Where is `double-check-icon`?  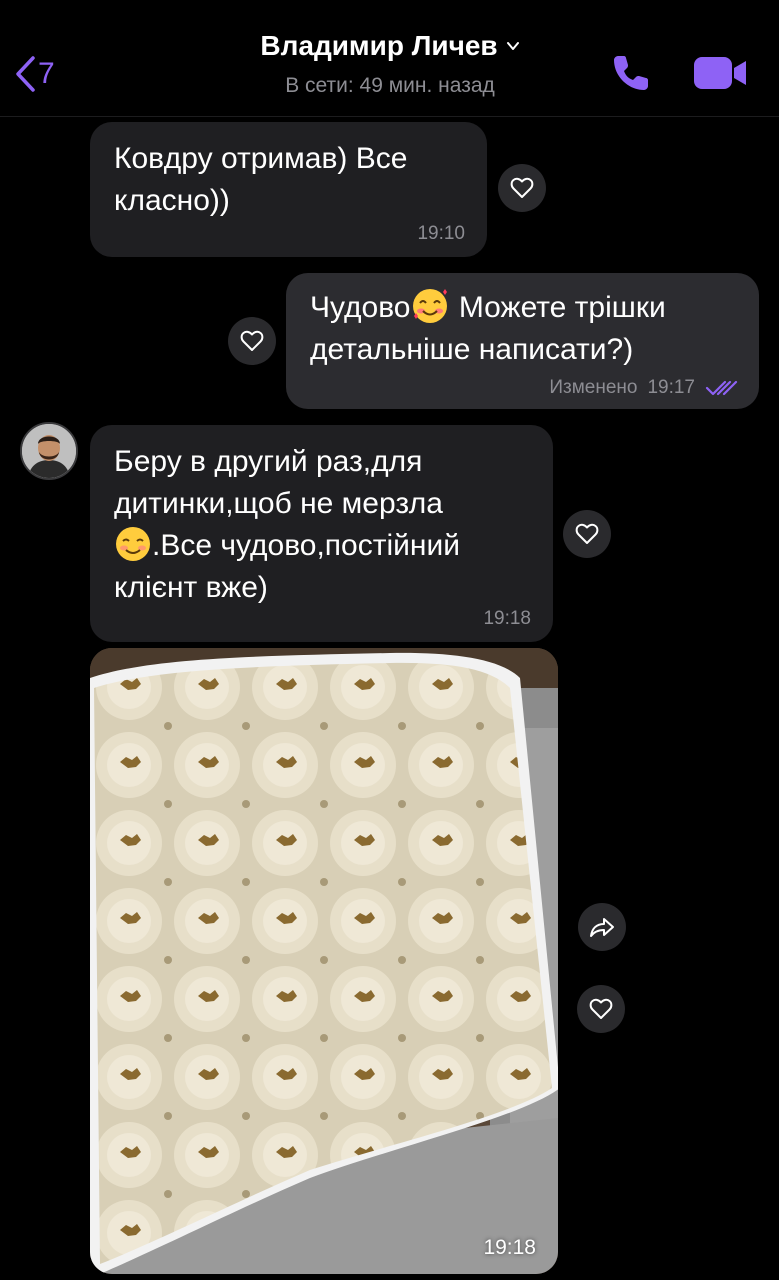 double-check-icon is located at coordinates (721, 388).